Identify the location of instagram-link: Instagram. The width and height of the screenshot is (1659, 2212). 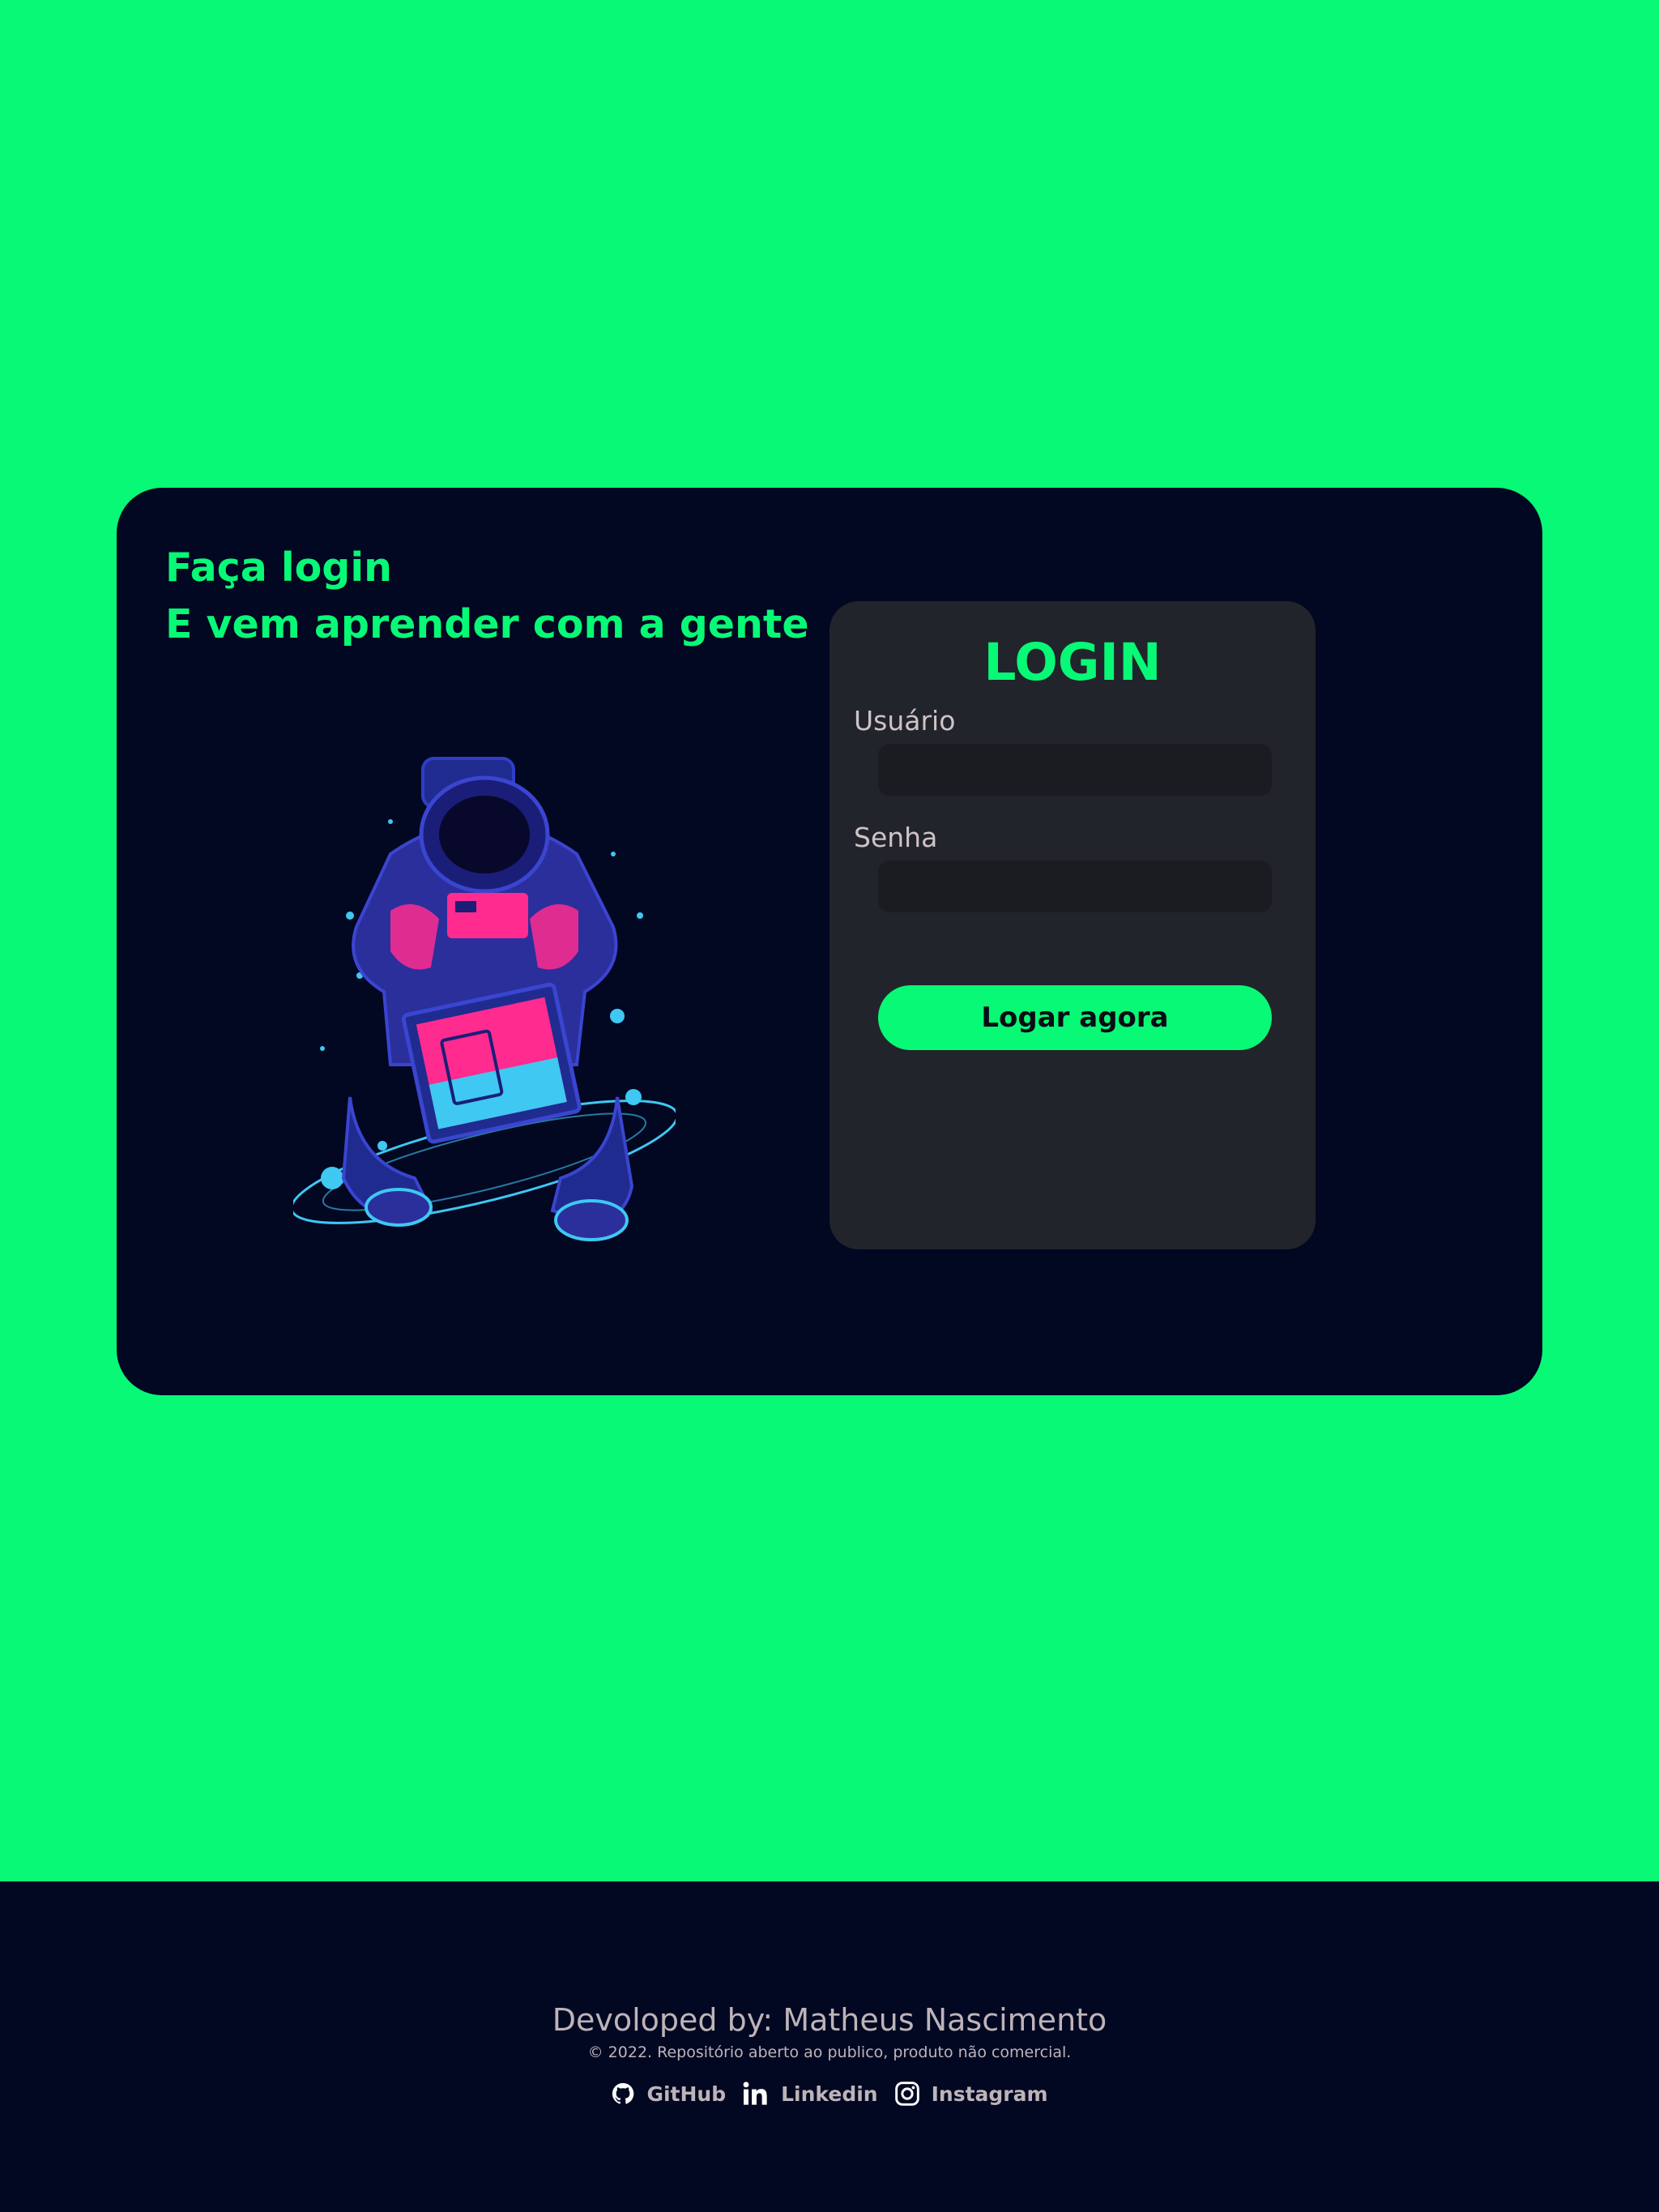
(971, 2094).